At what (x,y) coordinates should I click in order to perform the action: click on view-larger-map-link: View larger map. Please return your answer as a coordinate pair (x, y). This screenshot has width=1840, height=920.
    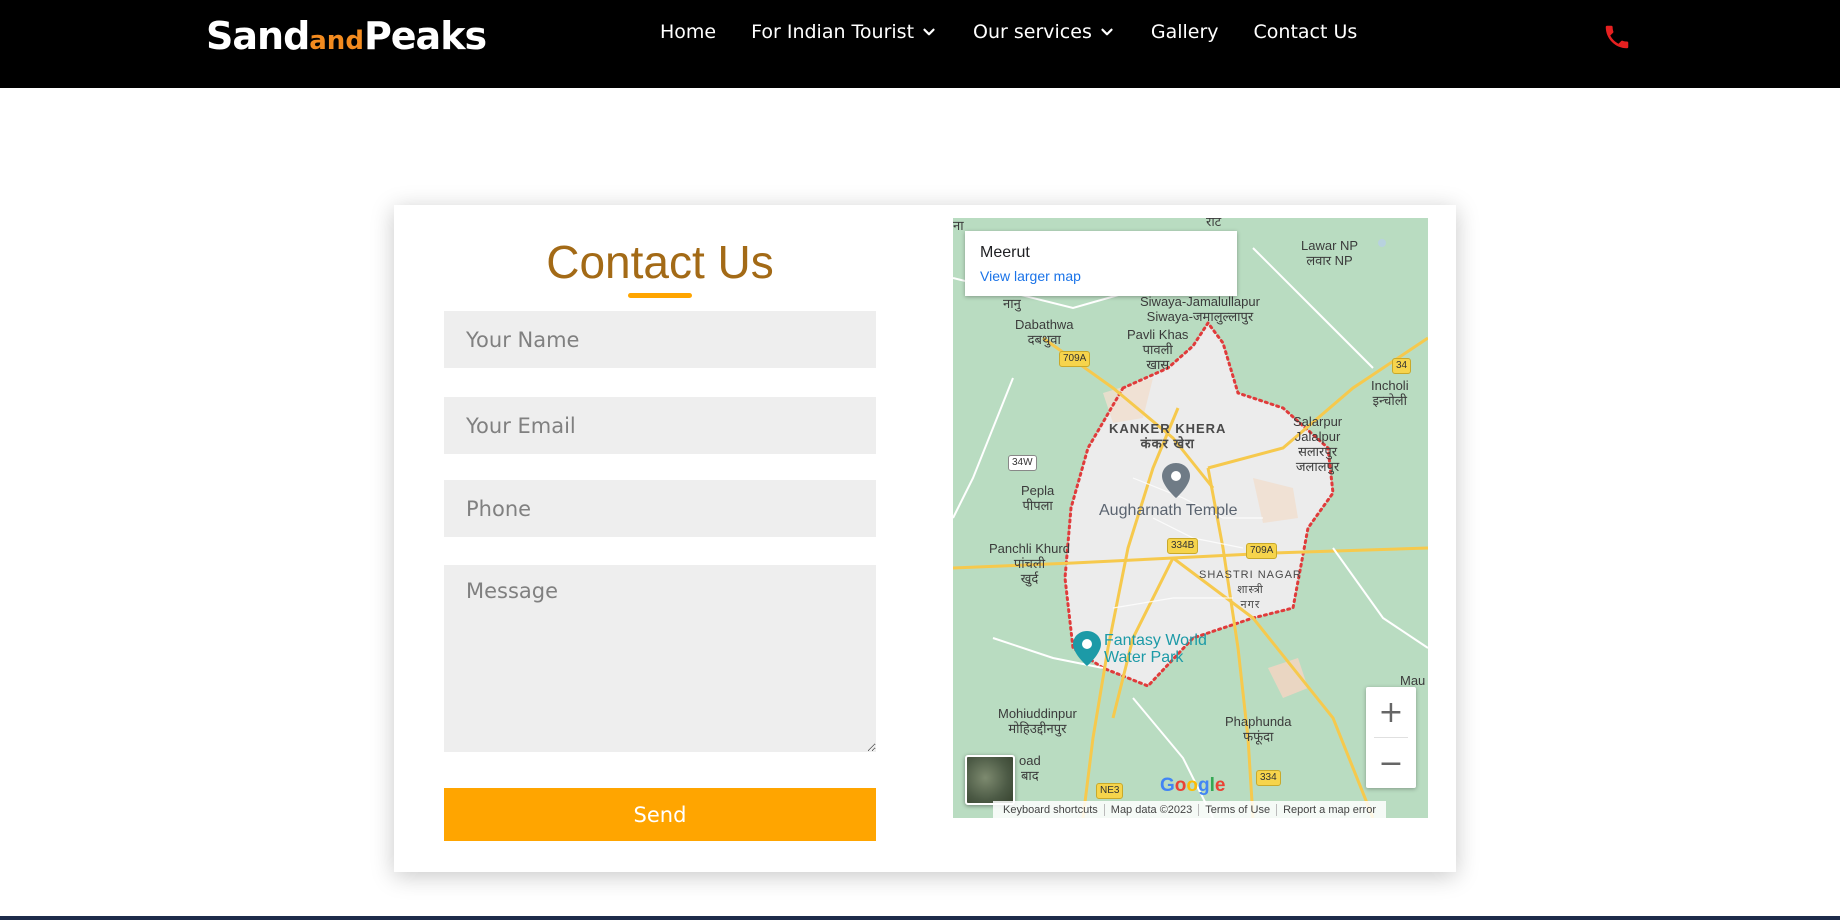
    Looking at the image, I should click on (1030, 276).